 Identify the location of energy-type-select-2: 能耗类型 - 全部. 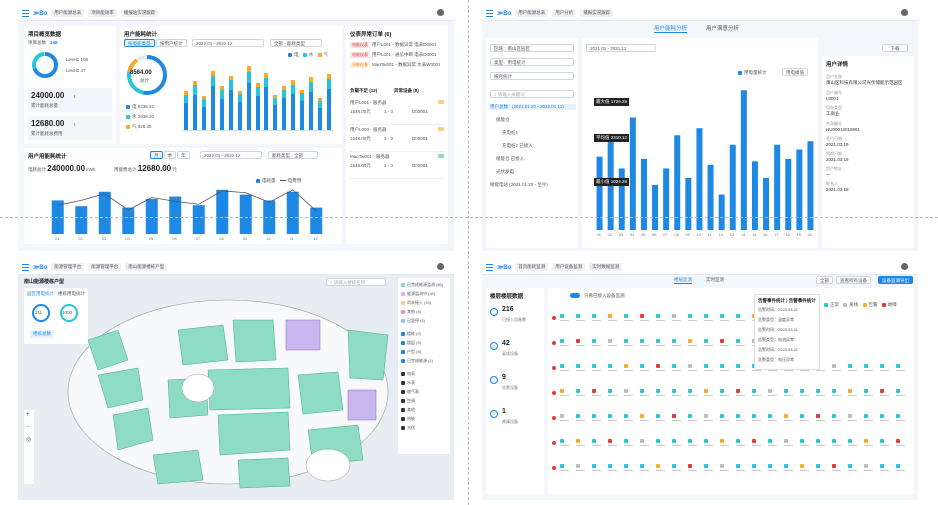
(293, 155).